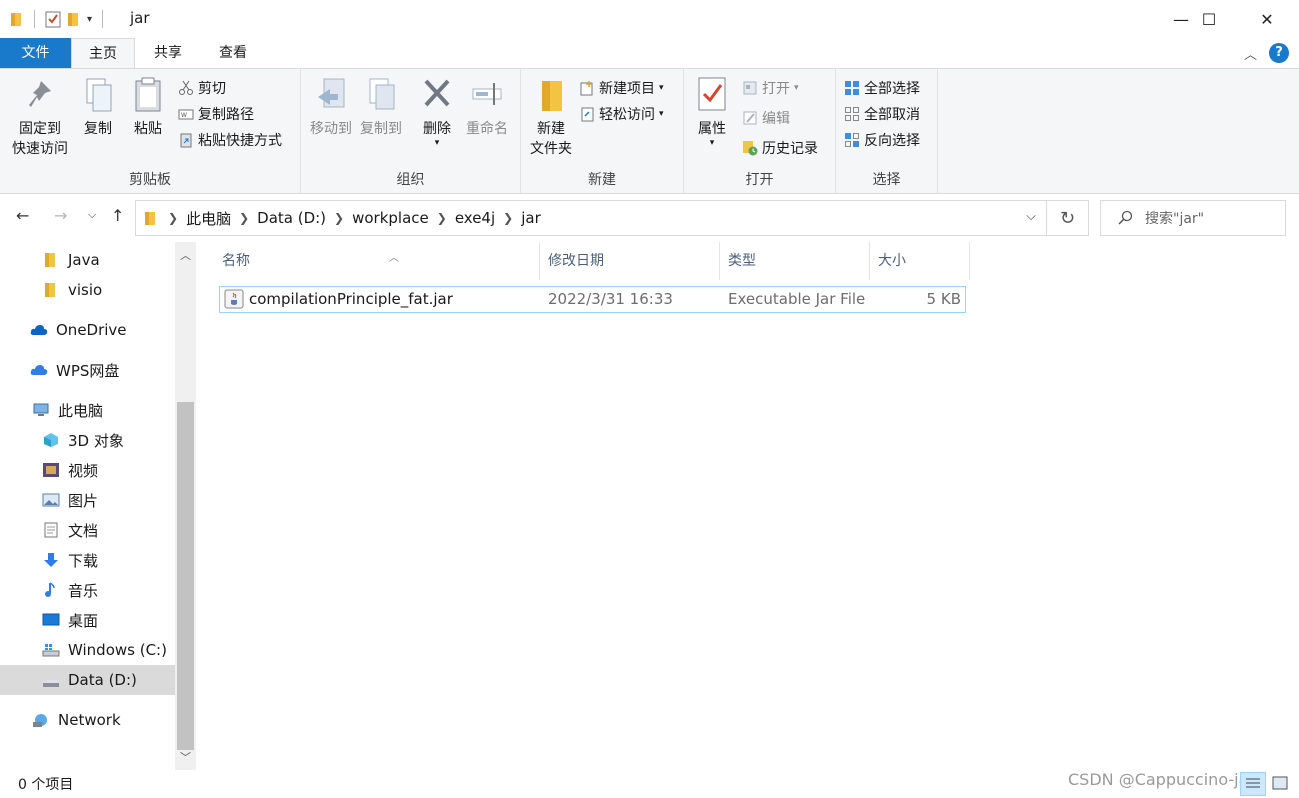 This screenshot has width=1299, height=798. Describe the element at coordinates (51, 590) in the screenshot. I see `music-icon` at that location.